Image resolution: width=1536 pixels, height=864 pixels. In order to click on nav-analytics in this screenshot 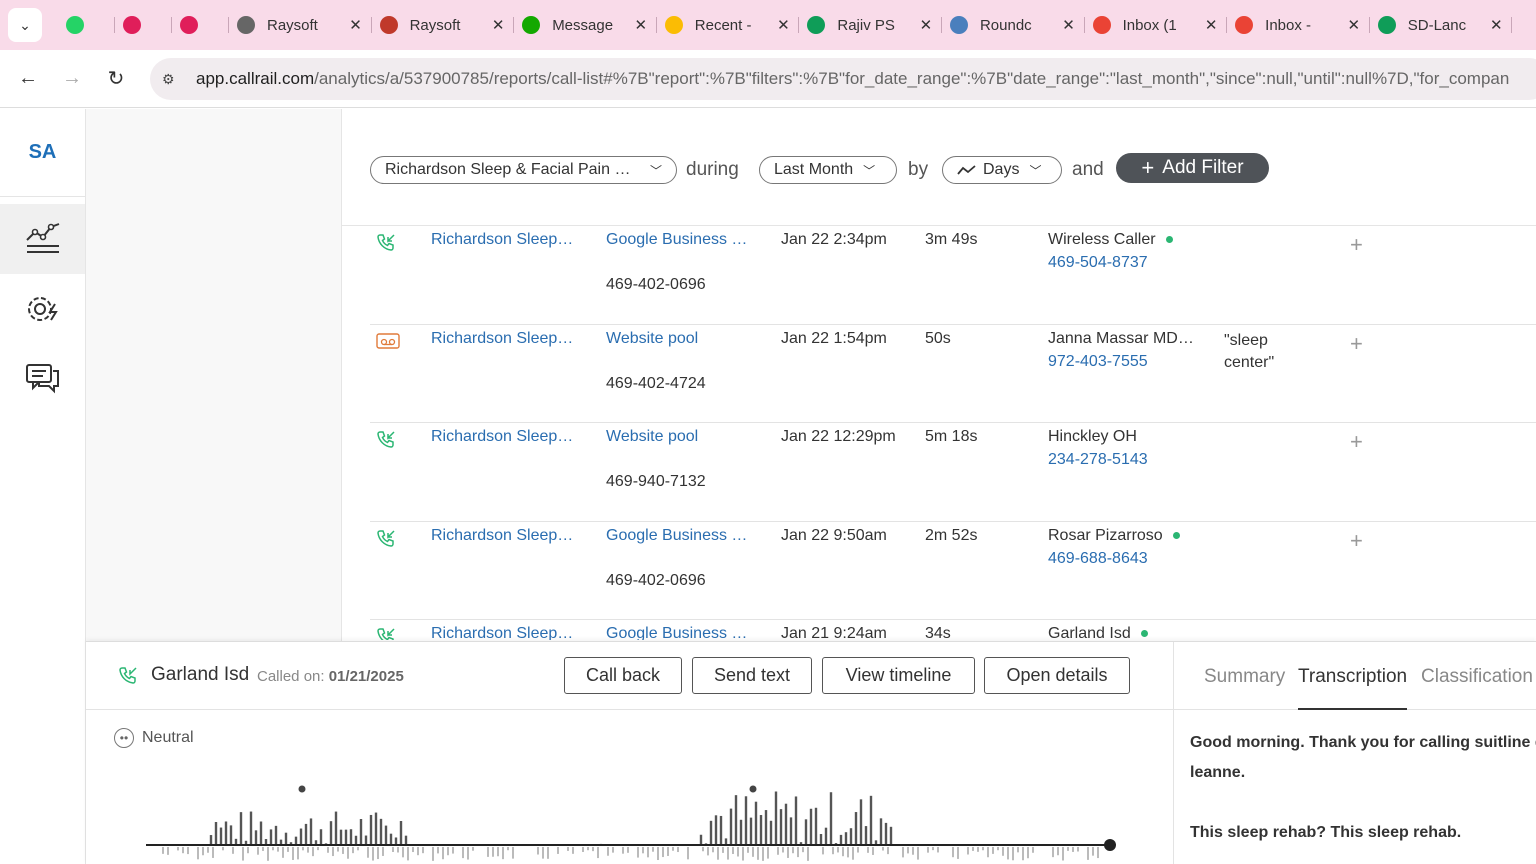, I will do `click(42, 239)`.